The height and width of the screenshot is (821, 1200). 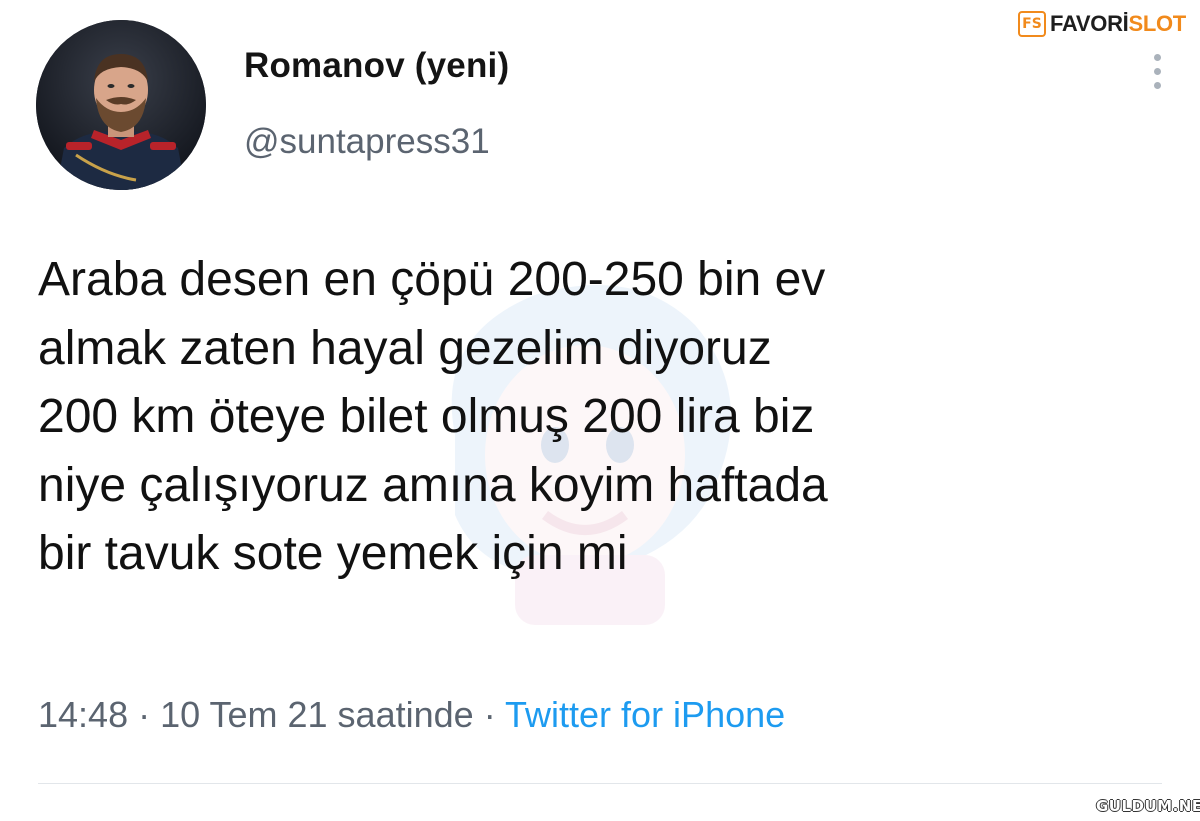 What do you see at coordinates (317, 714) in the screenshot?
I see `tweet-date: 10 Tem 21 saatinde` at bounding box center [317, 714].